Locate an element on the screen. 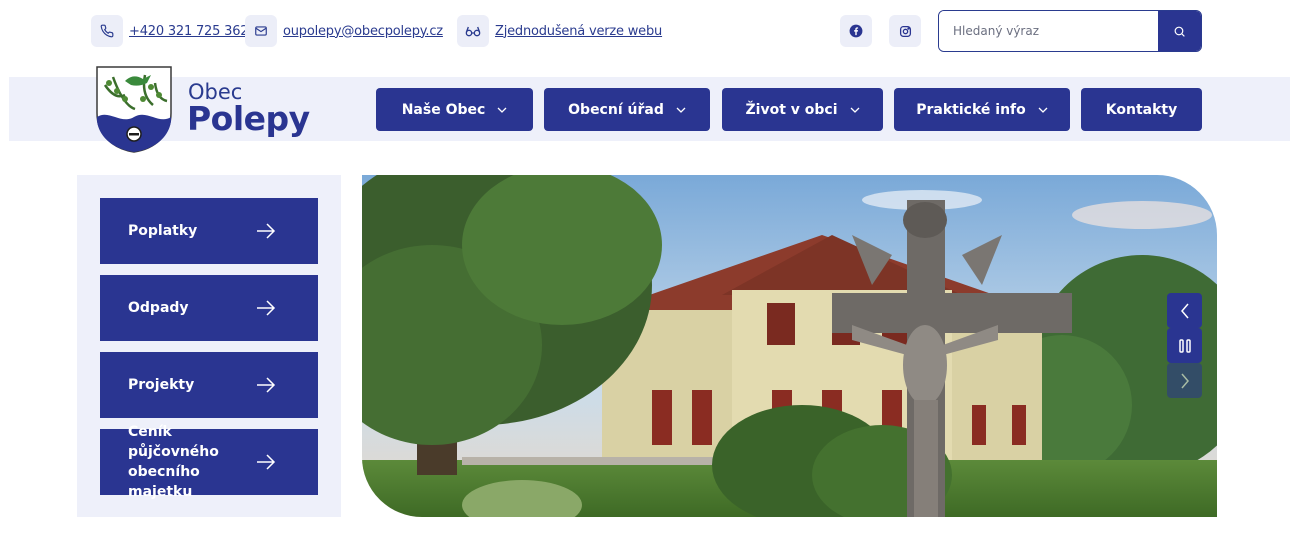 This screenshot has height=541, width=1290. coat-of-arms-logo is located at coordinates (134, 109).